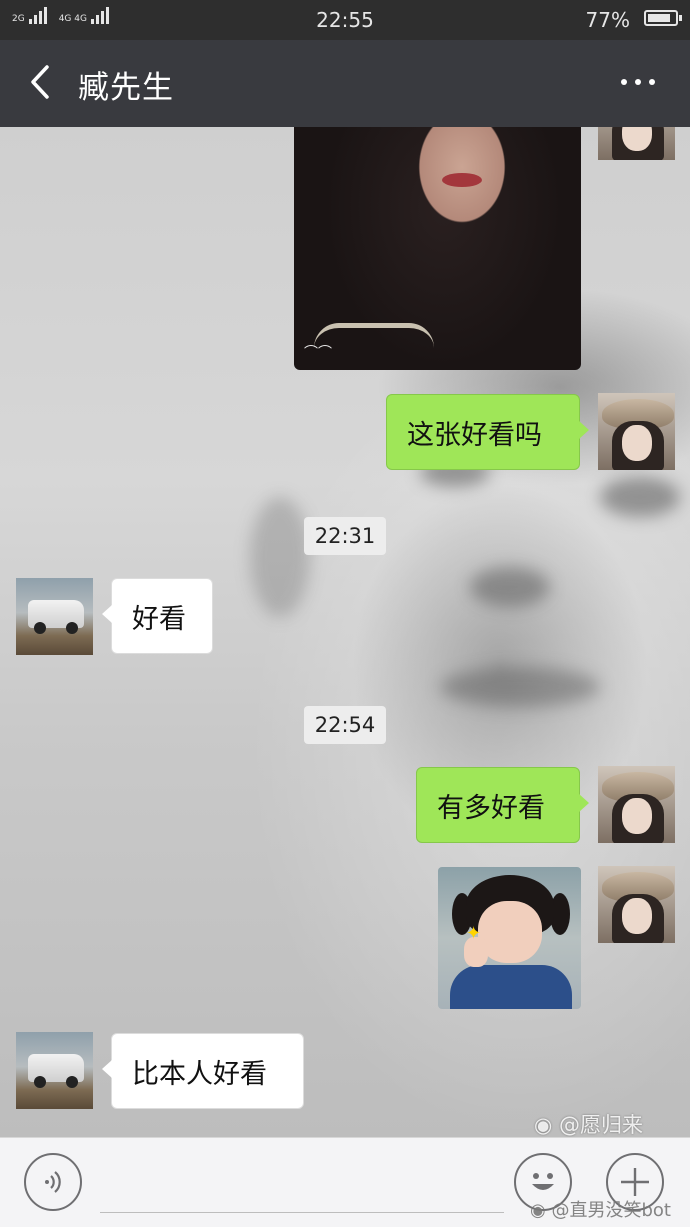 The image size is (690, 1227). I want to click on message-input, so click(302, 1182).